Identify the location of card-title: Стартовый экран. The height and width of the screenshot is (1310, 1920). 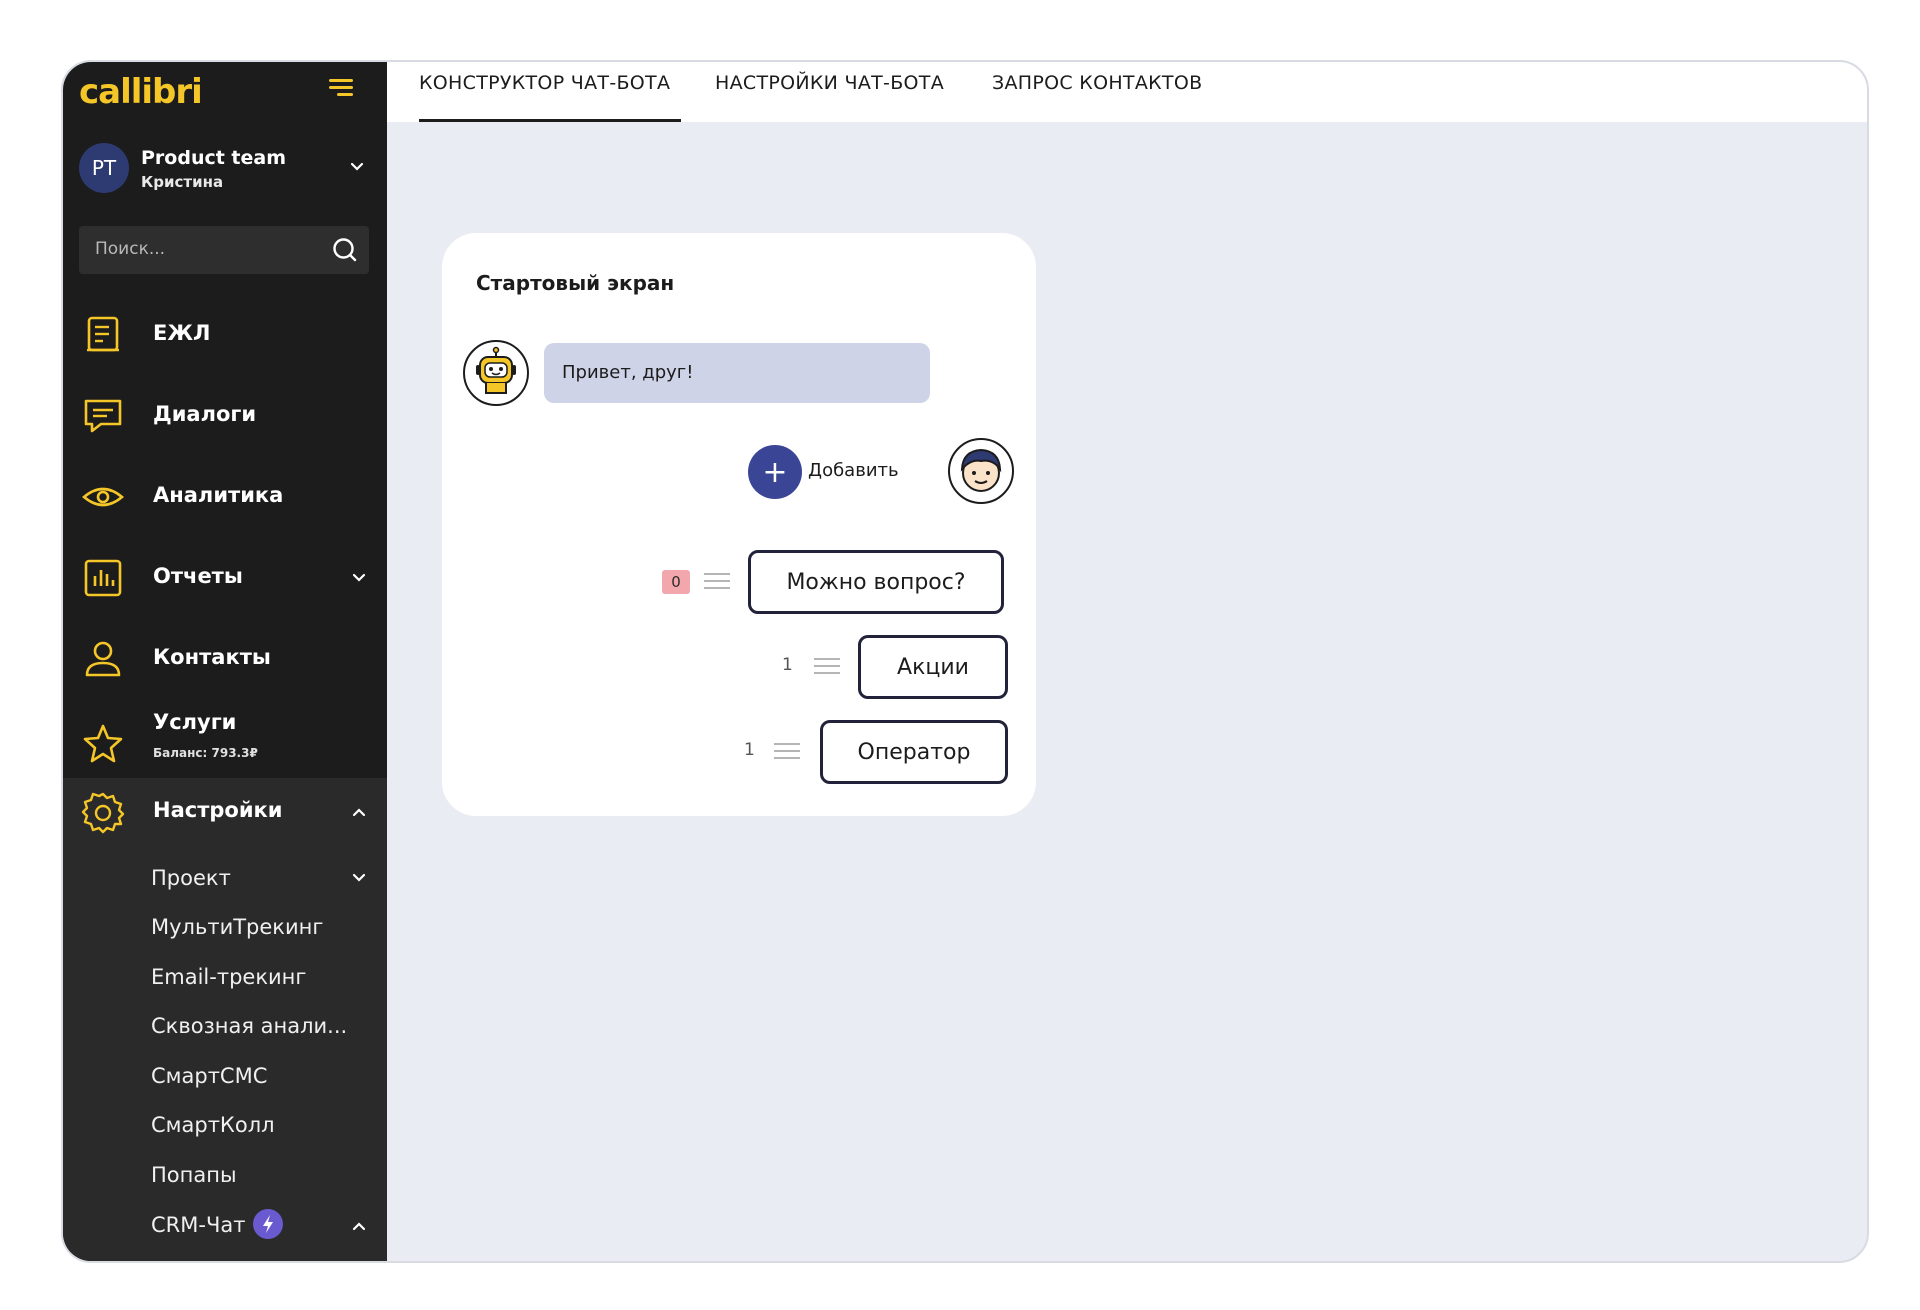
(575, 283).